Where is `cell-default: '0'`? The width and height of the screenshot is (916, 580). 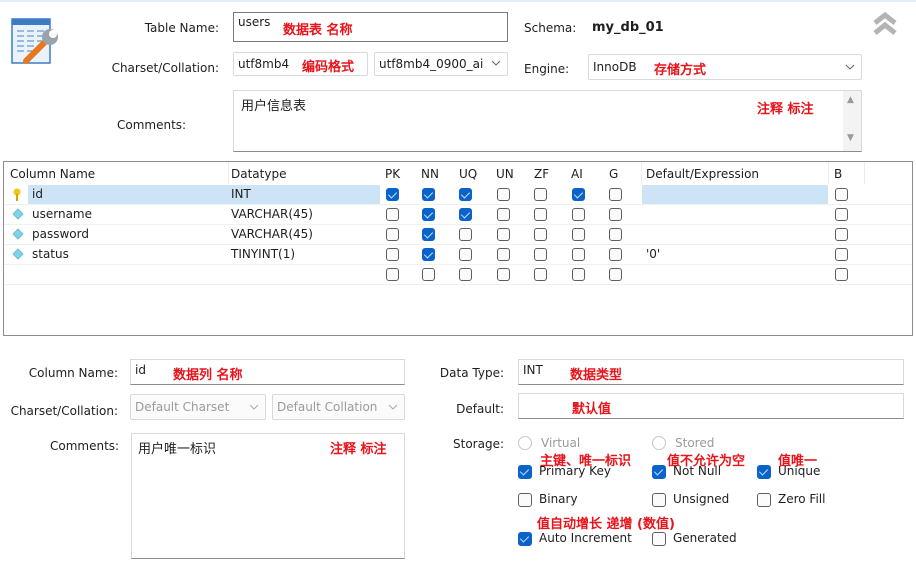 cell-default: '0' is located at coordinates (653, 254).